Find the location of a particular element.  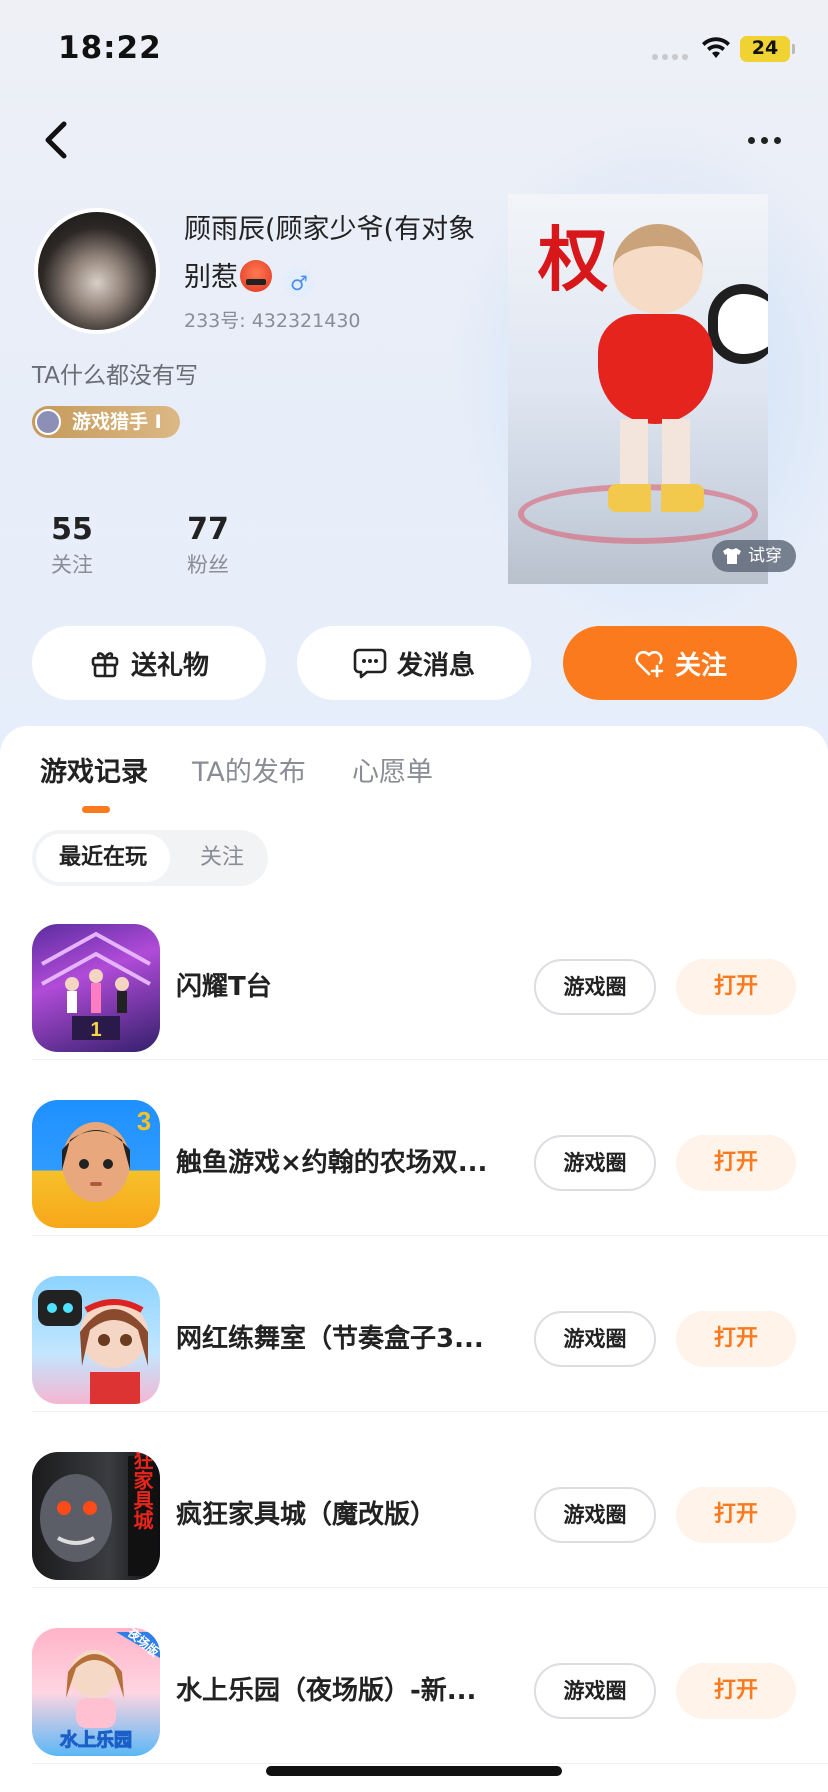

svg-text: 1 is located at coordinates (95, 1030).